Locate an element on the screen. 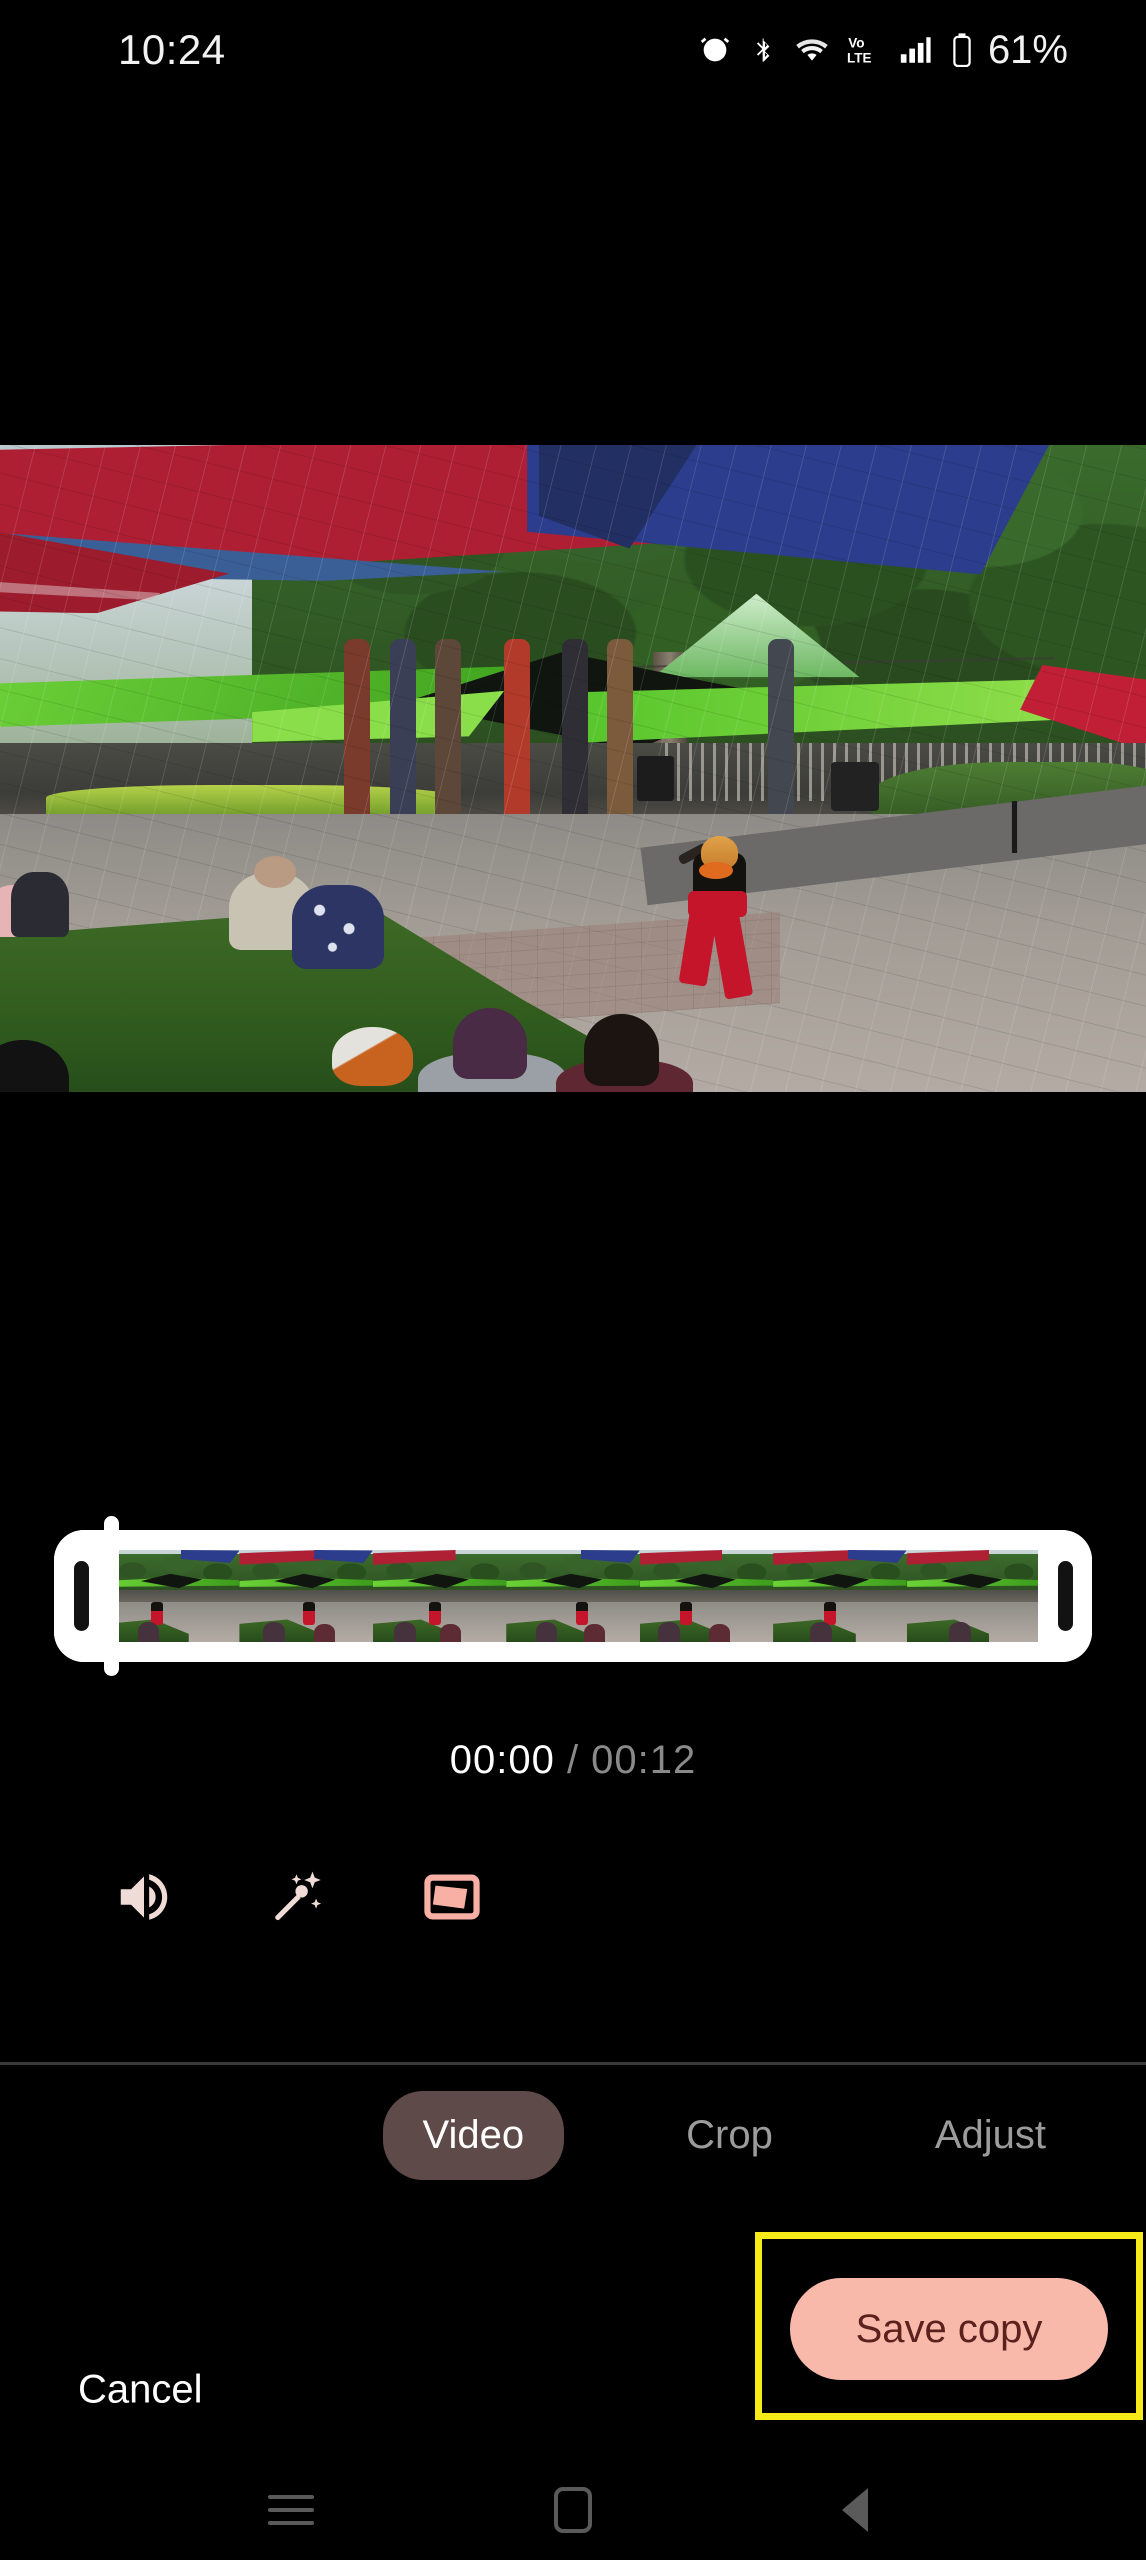  cancel-button: Cancel is located at coordinates (140, 2390).